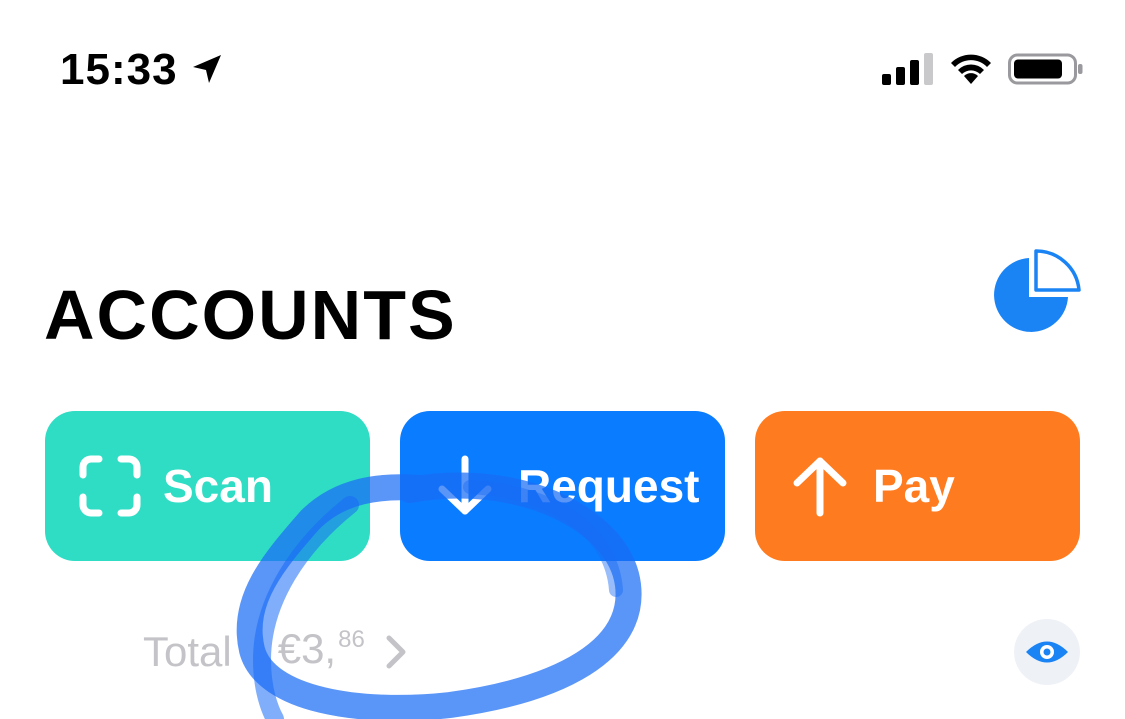 This screenshot has width=1125, height=719. I want to click on battery-icon, so click(1045, 69).